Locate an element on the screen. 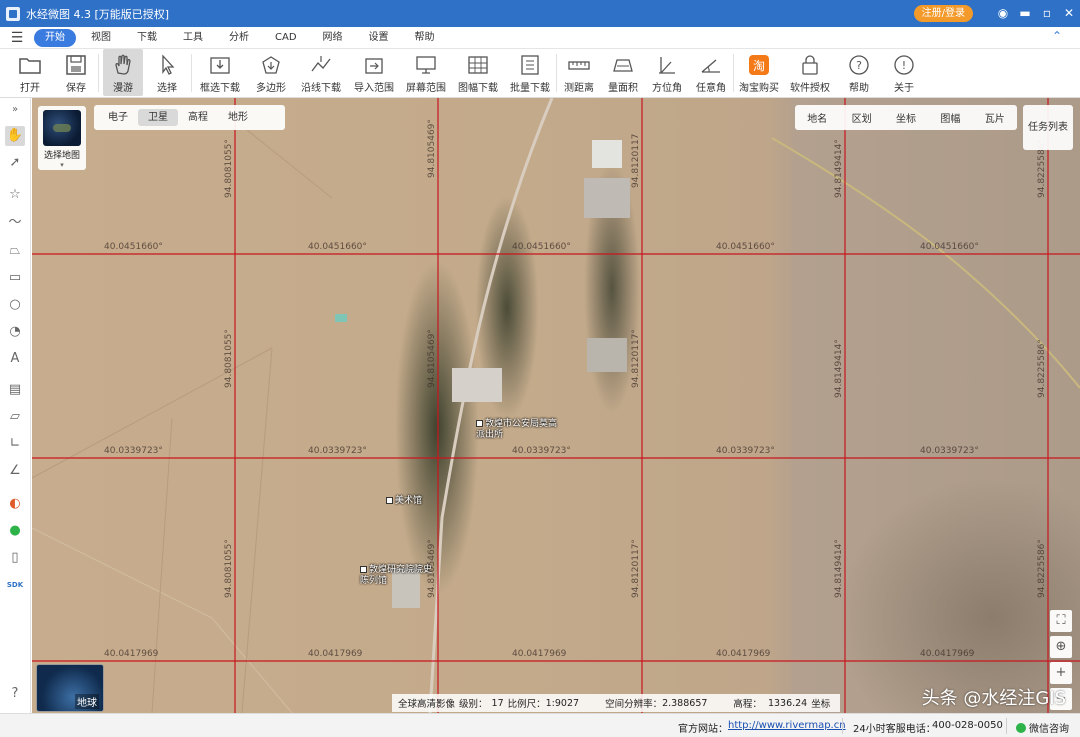  help-button: ? 帮助 is located at coordinates (859, 72).